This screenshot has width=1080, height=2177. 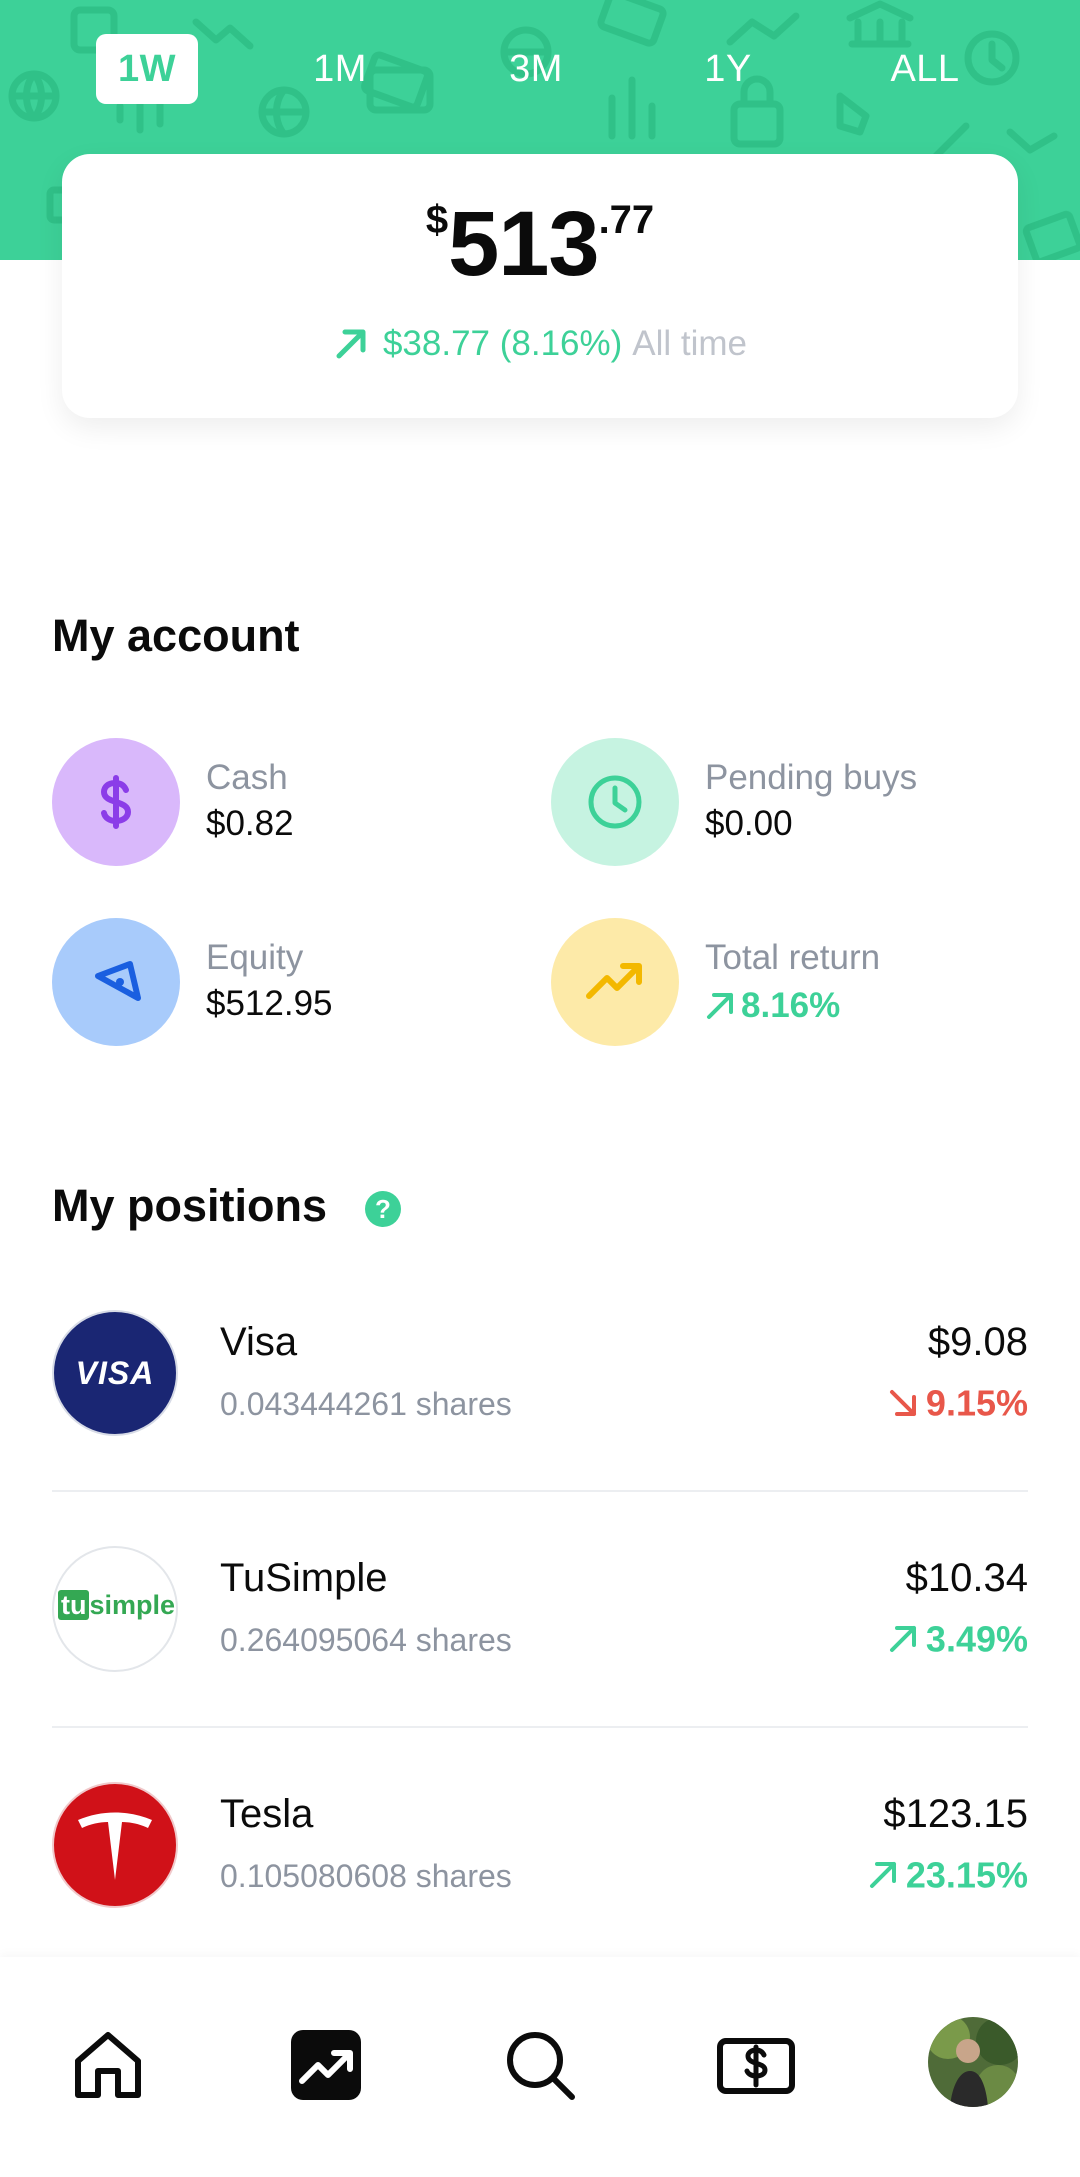 I want to click on position-name: TuSimple, so click(x=304, y=1578).